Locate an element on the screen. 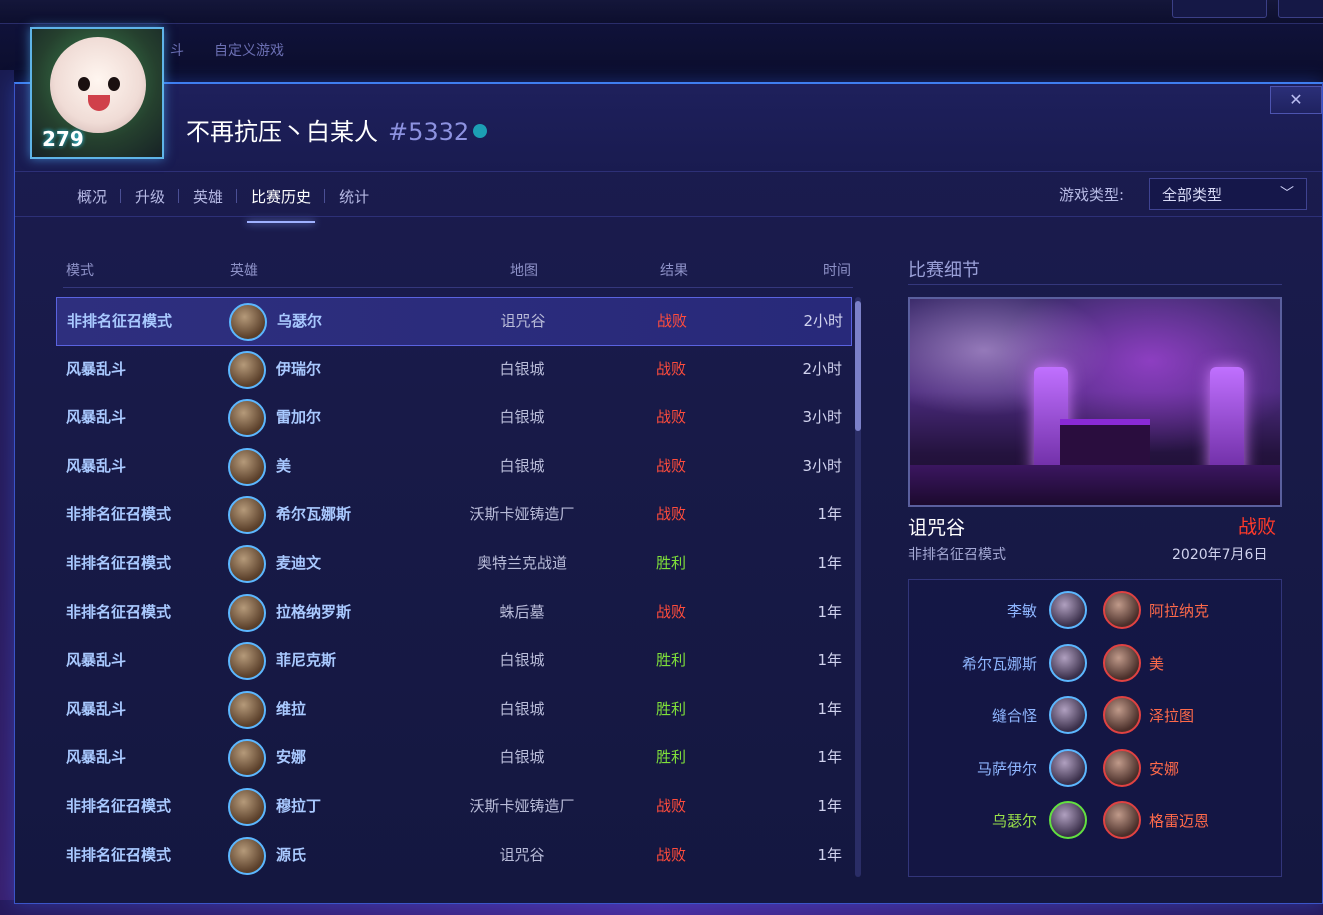 This screenshot has width=1323, height=915. row-hero: 维拉 is located at coordinates (291, 708).